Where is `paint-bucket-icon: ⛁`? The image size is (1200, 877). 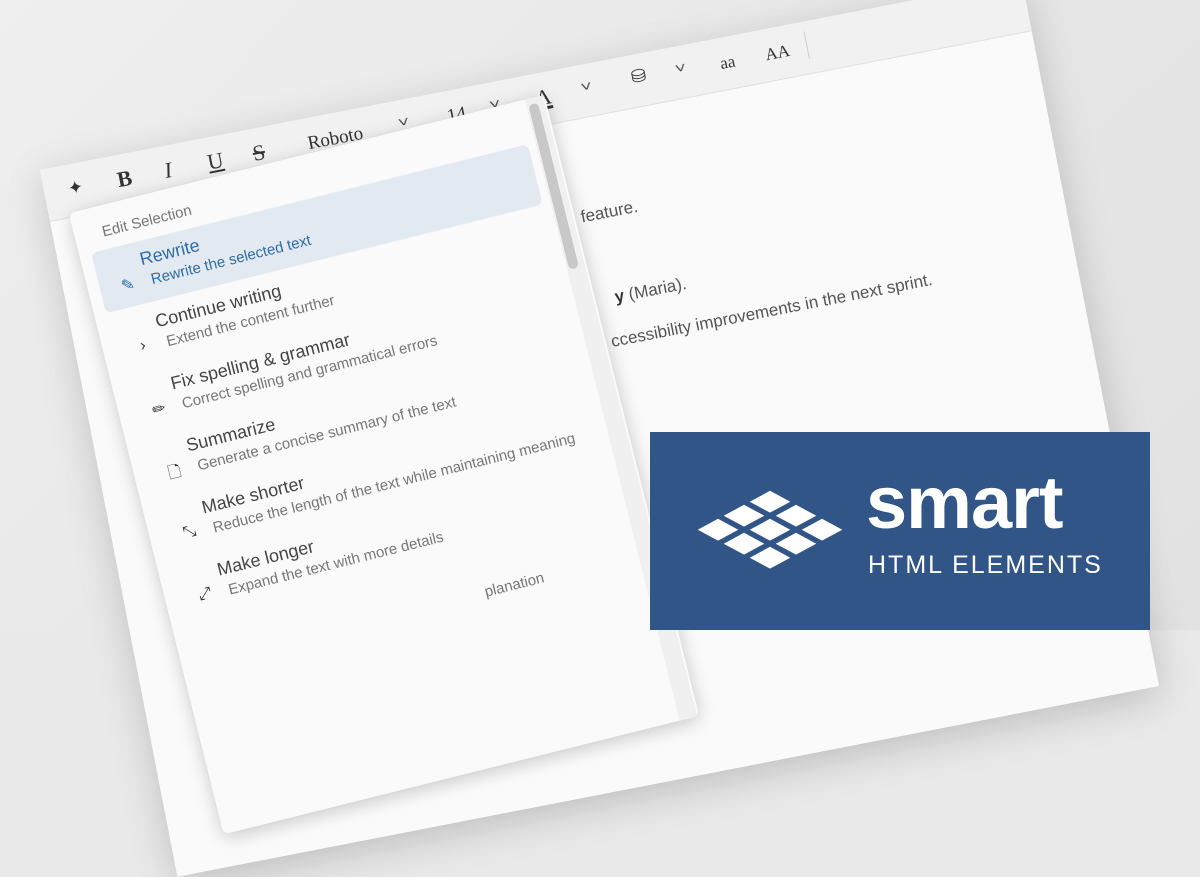
paint-bucket-icon: ⛁ is located at coordinates (638, 76).